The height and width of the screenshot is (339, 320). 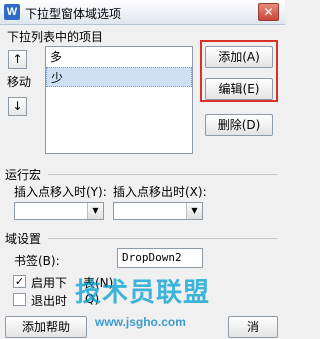 I want to click on wps-writer-icon: W, so click(x=12, y=12).